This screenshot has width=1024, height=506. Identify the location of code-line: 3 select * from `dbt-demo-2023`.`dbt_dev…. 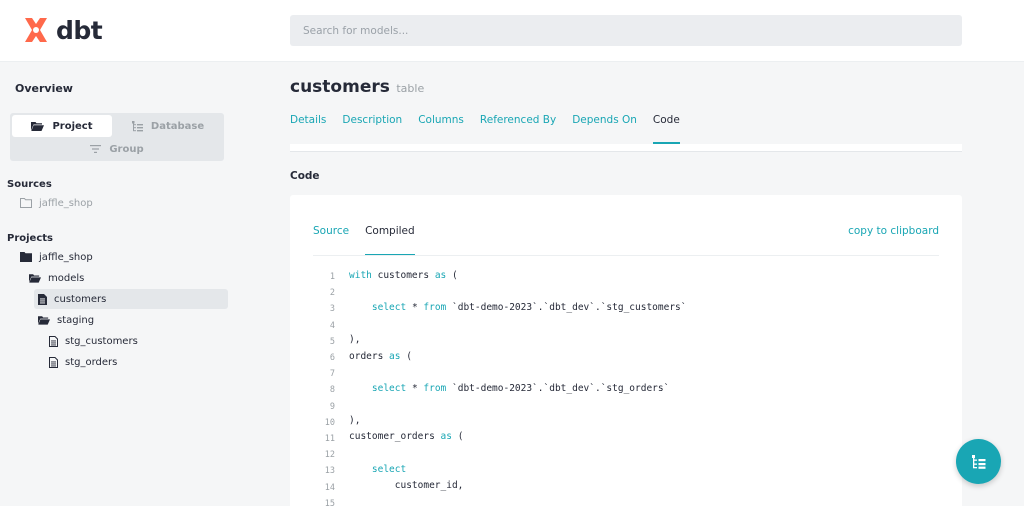
(500, 307).